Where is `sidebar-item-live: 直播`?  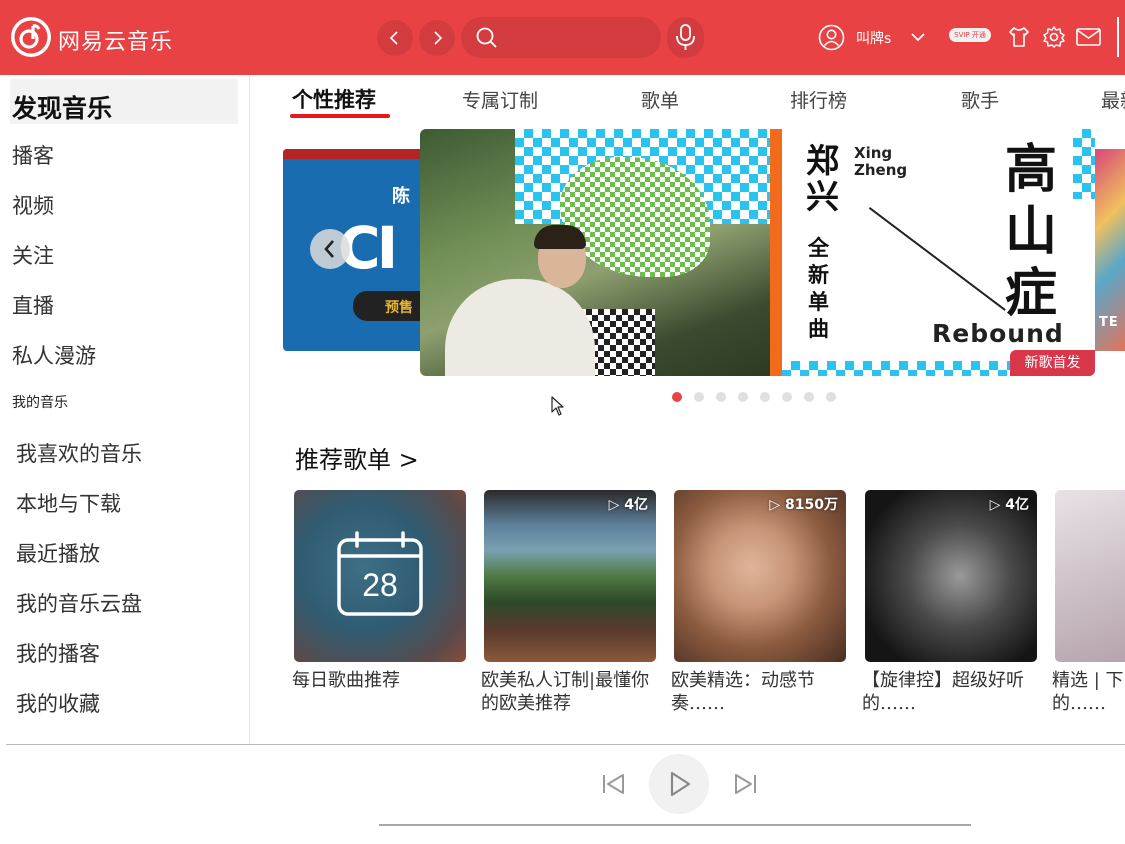 sidebar-item-live: 直播 is located at coordinates (33, 305).